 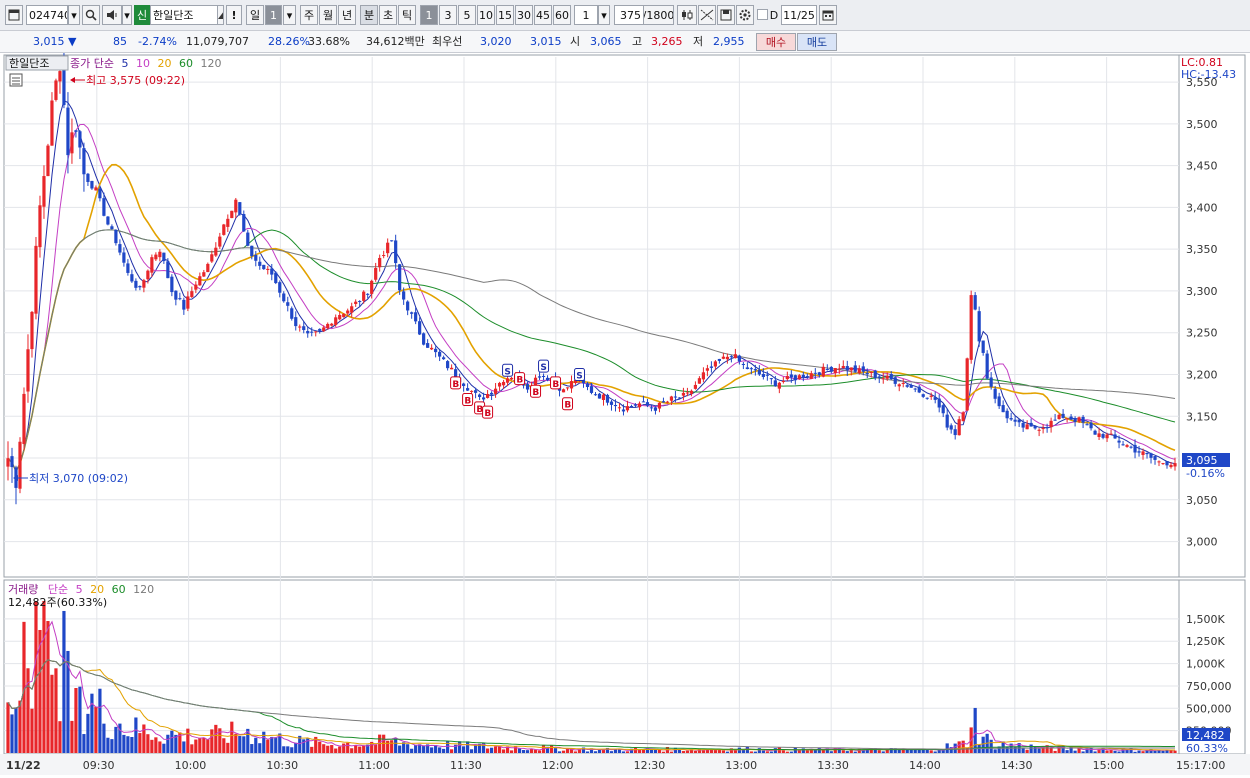 What do you see at coordinates (519, 381) in the screenshot?
I see `signal-label: B` at bounding box center [519, 381].